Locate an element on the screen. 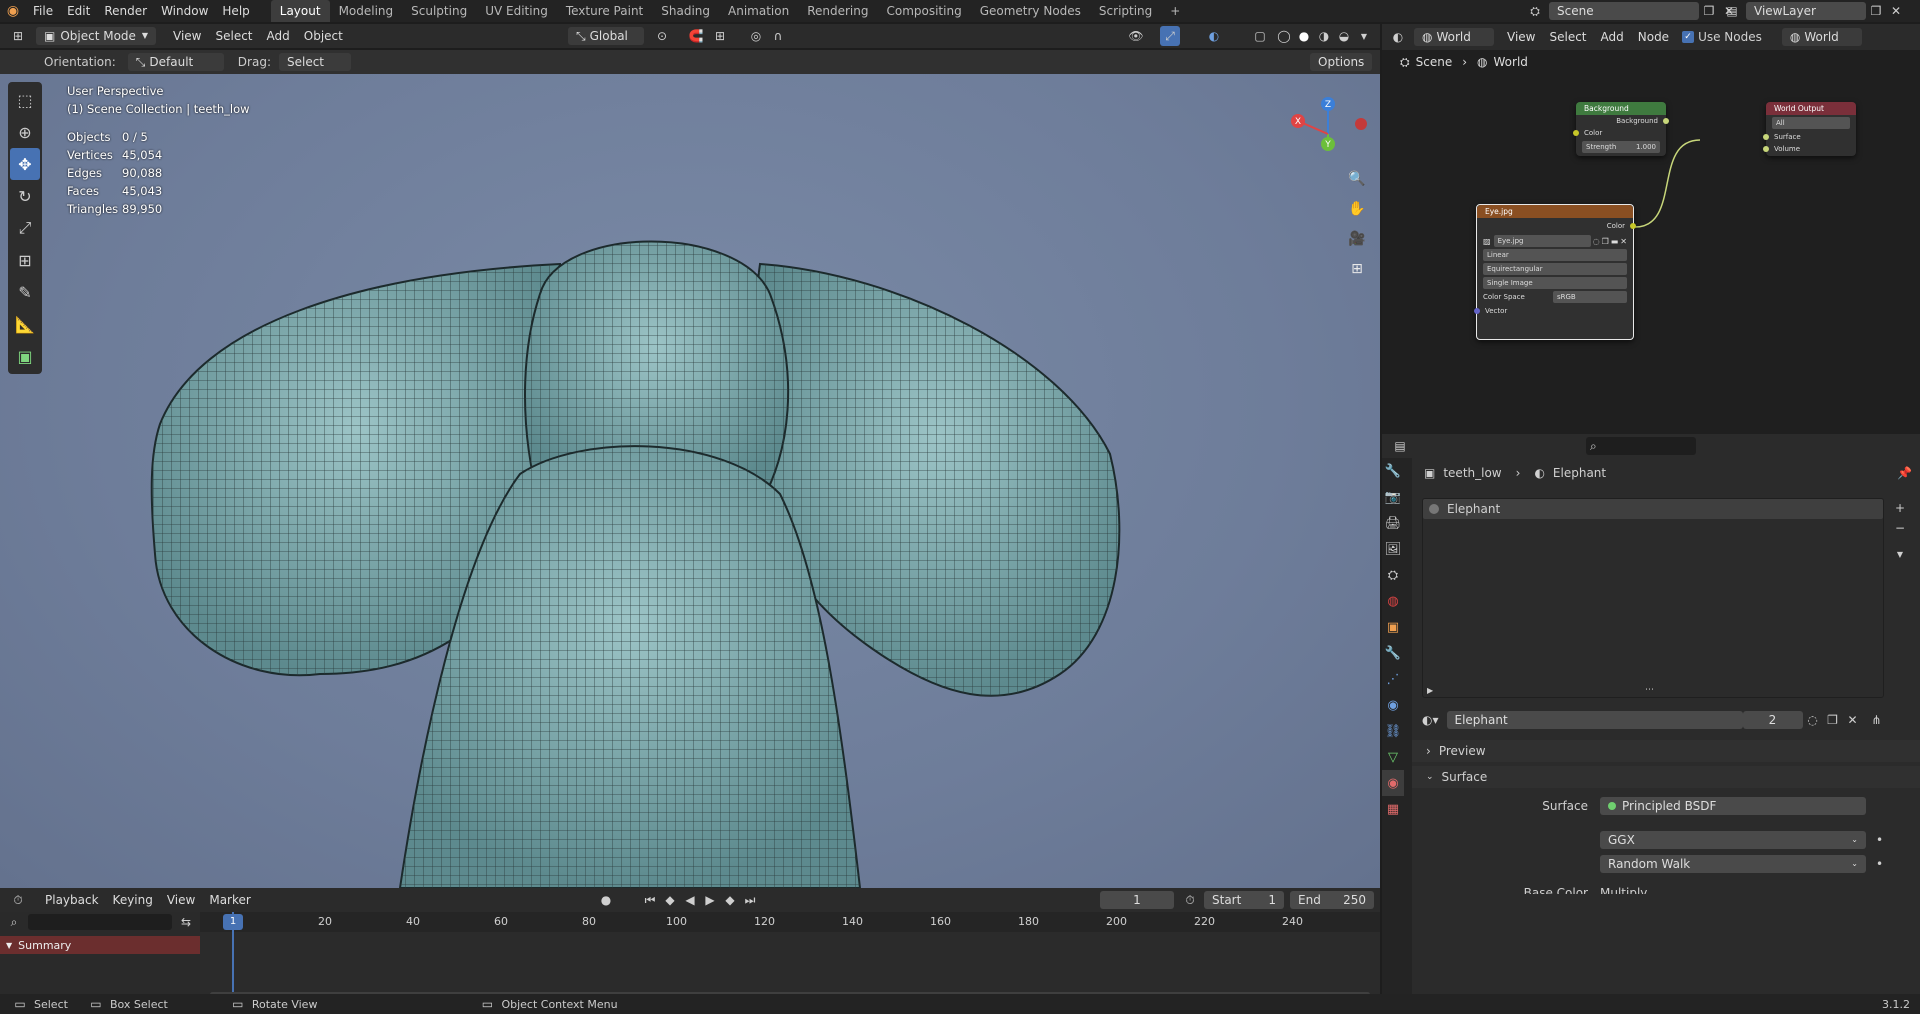  play-reverse-icon: ◀ is located at coordinates (690, 900).